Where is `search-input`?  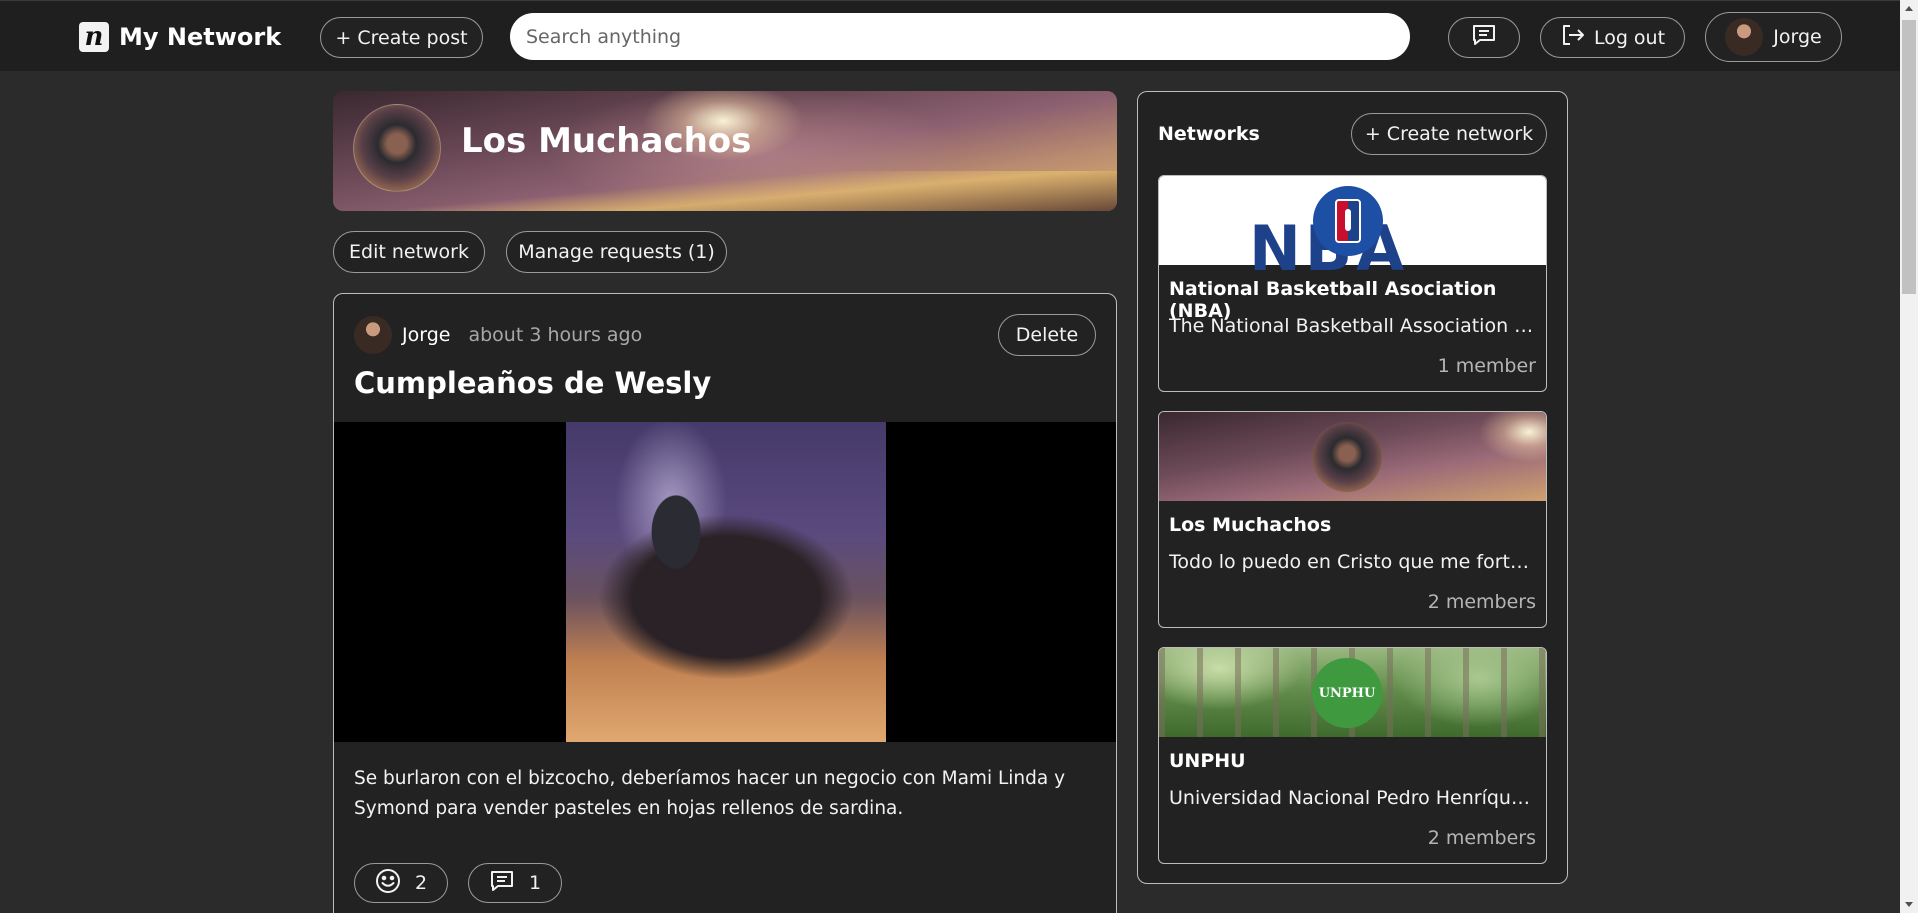 search-input is located at coordinates (960, 36).